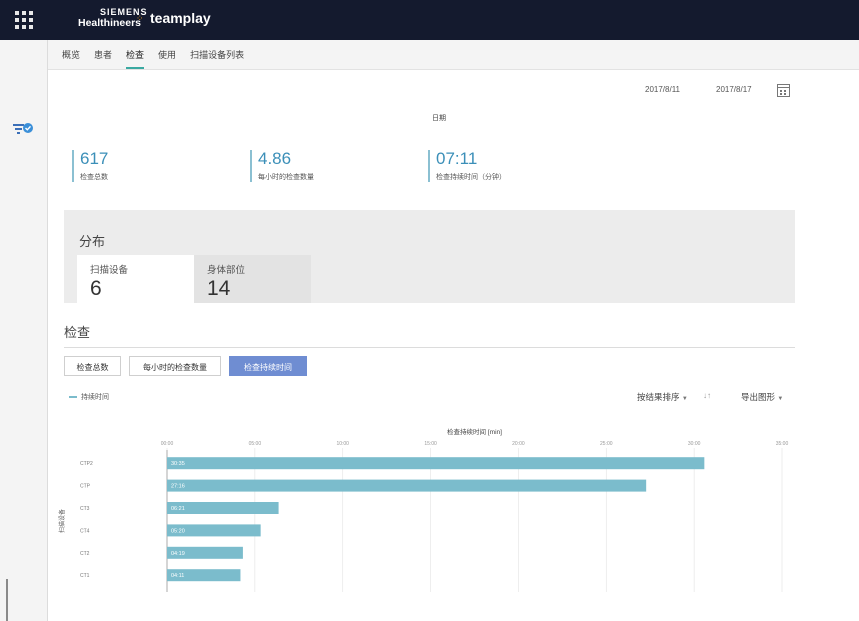 This screenshot has width=859, height=621. What do you see at coordinates (177, 576) in the screenshot?
I see `bar-value-label: 04:11` at bounding box center [177, 576].